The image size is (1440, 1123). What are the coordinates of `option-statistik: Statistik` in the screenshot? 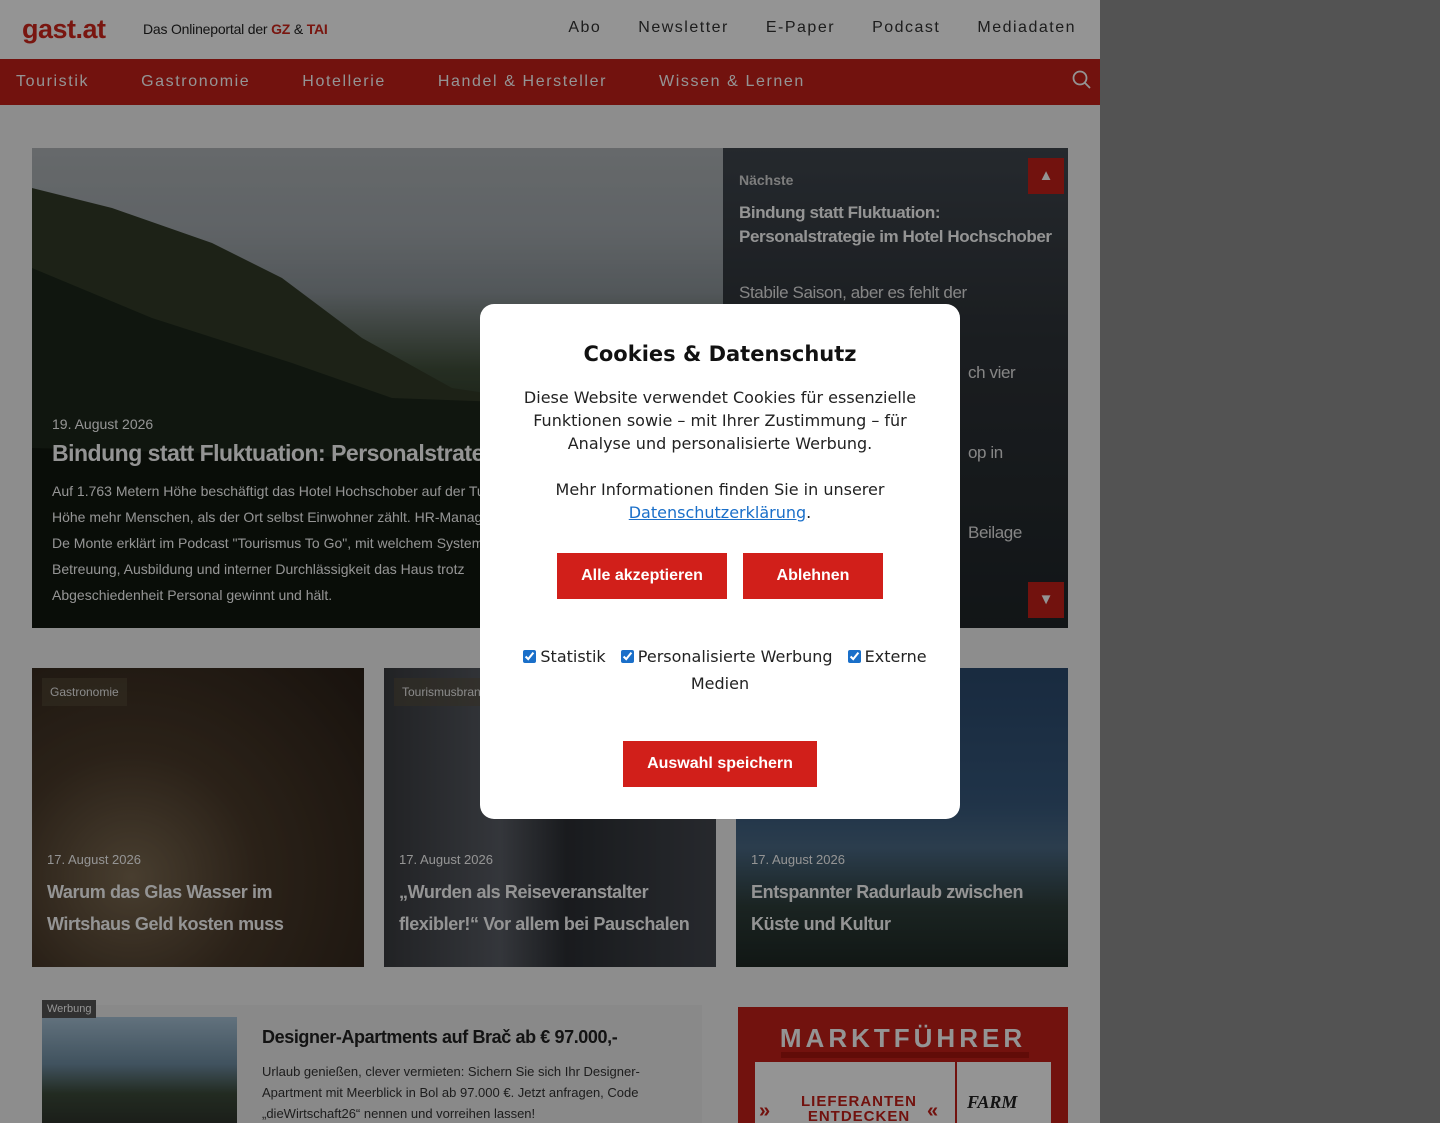 It's located at (559, 656).